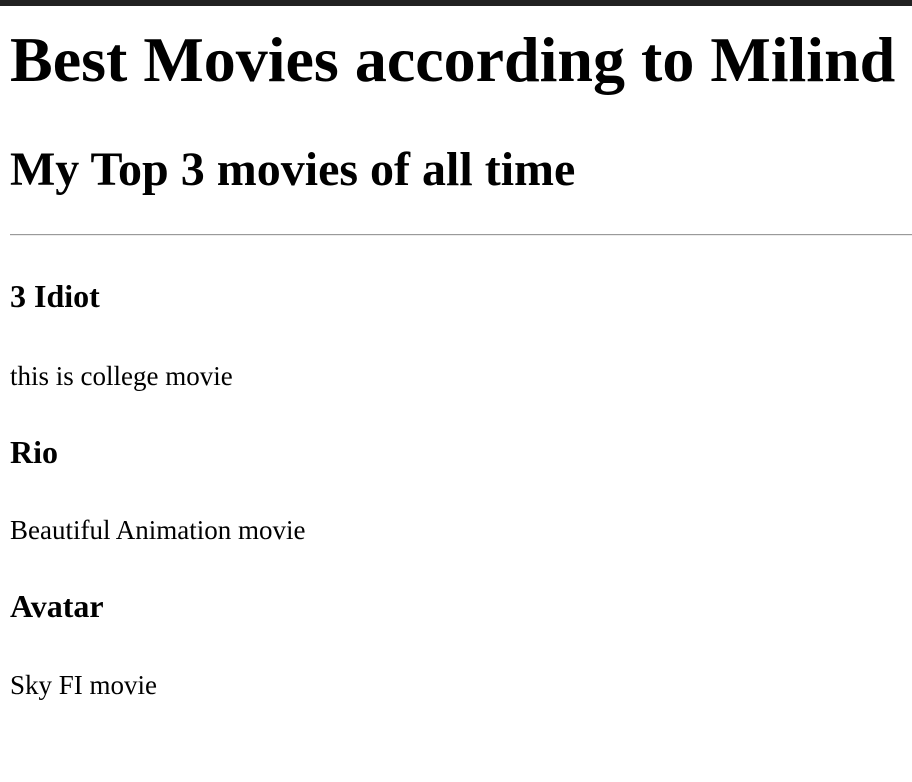  Describe the element at coordinates (158, 530) in the screenshot. I see `movie-description-rio: Beautiful Animation movie` at that location.